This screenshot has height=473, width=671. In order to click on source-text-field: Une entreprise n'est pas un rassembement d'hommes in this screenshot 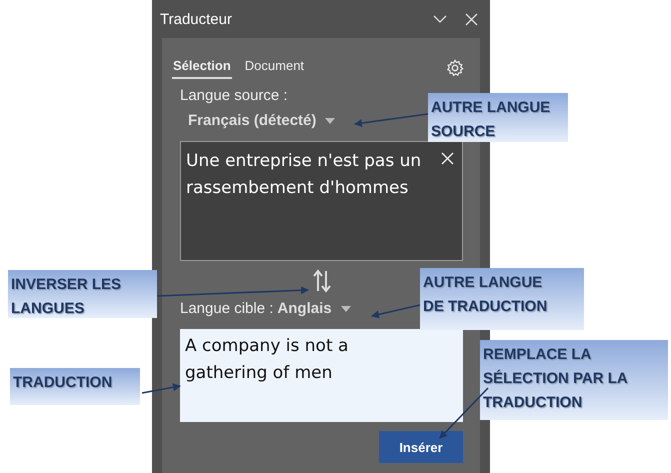, I will do `click(321, 201)`.